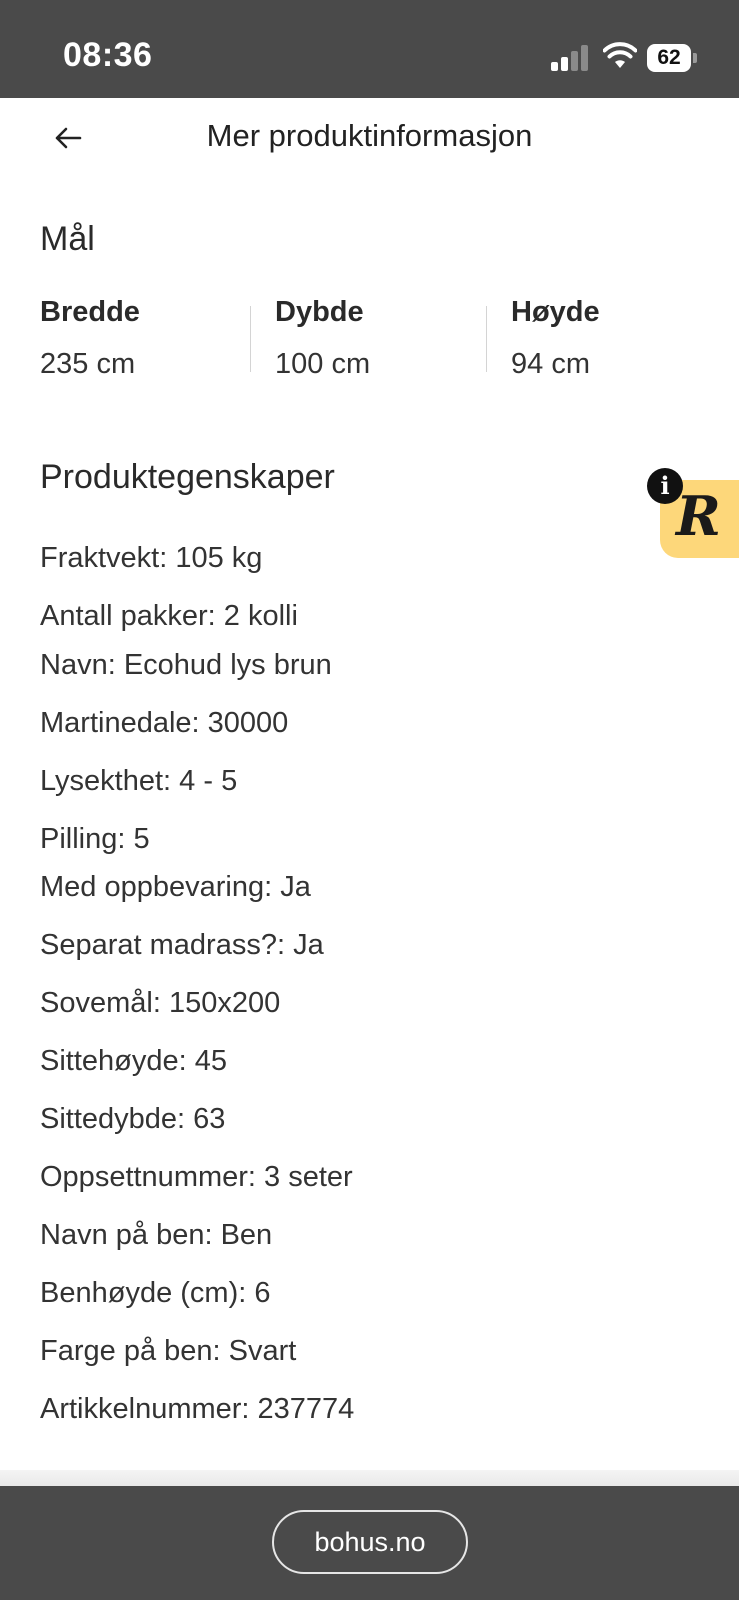 This screenshot has height=1600, width=739. What do you see at coordinates (182, 945) in the screenshot?
I see `list-item: Separat madrass?: Ja` at bounding box center [182, 945].